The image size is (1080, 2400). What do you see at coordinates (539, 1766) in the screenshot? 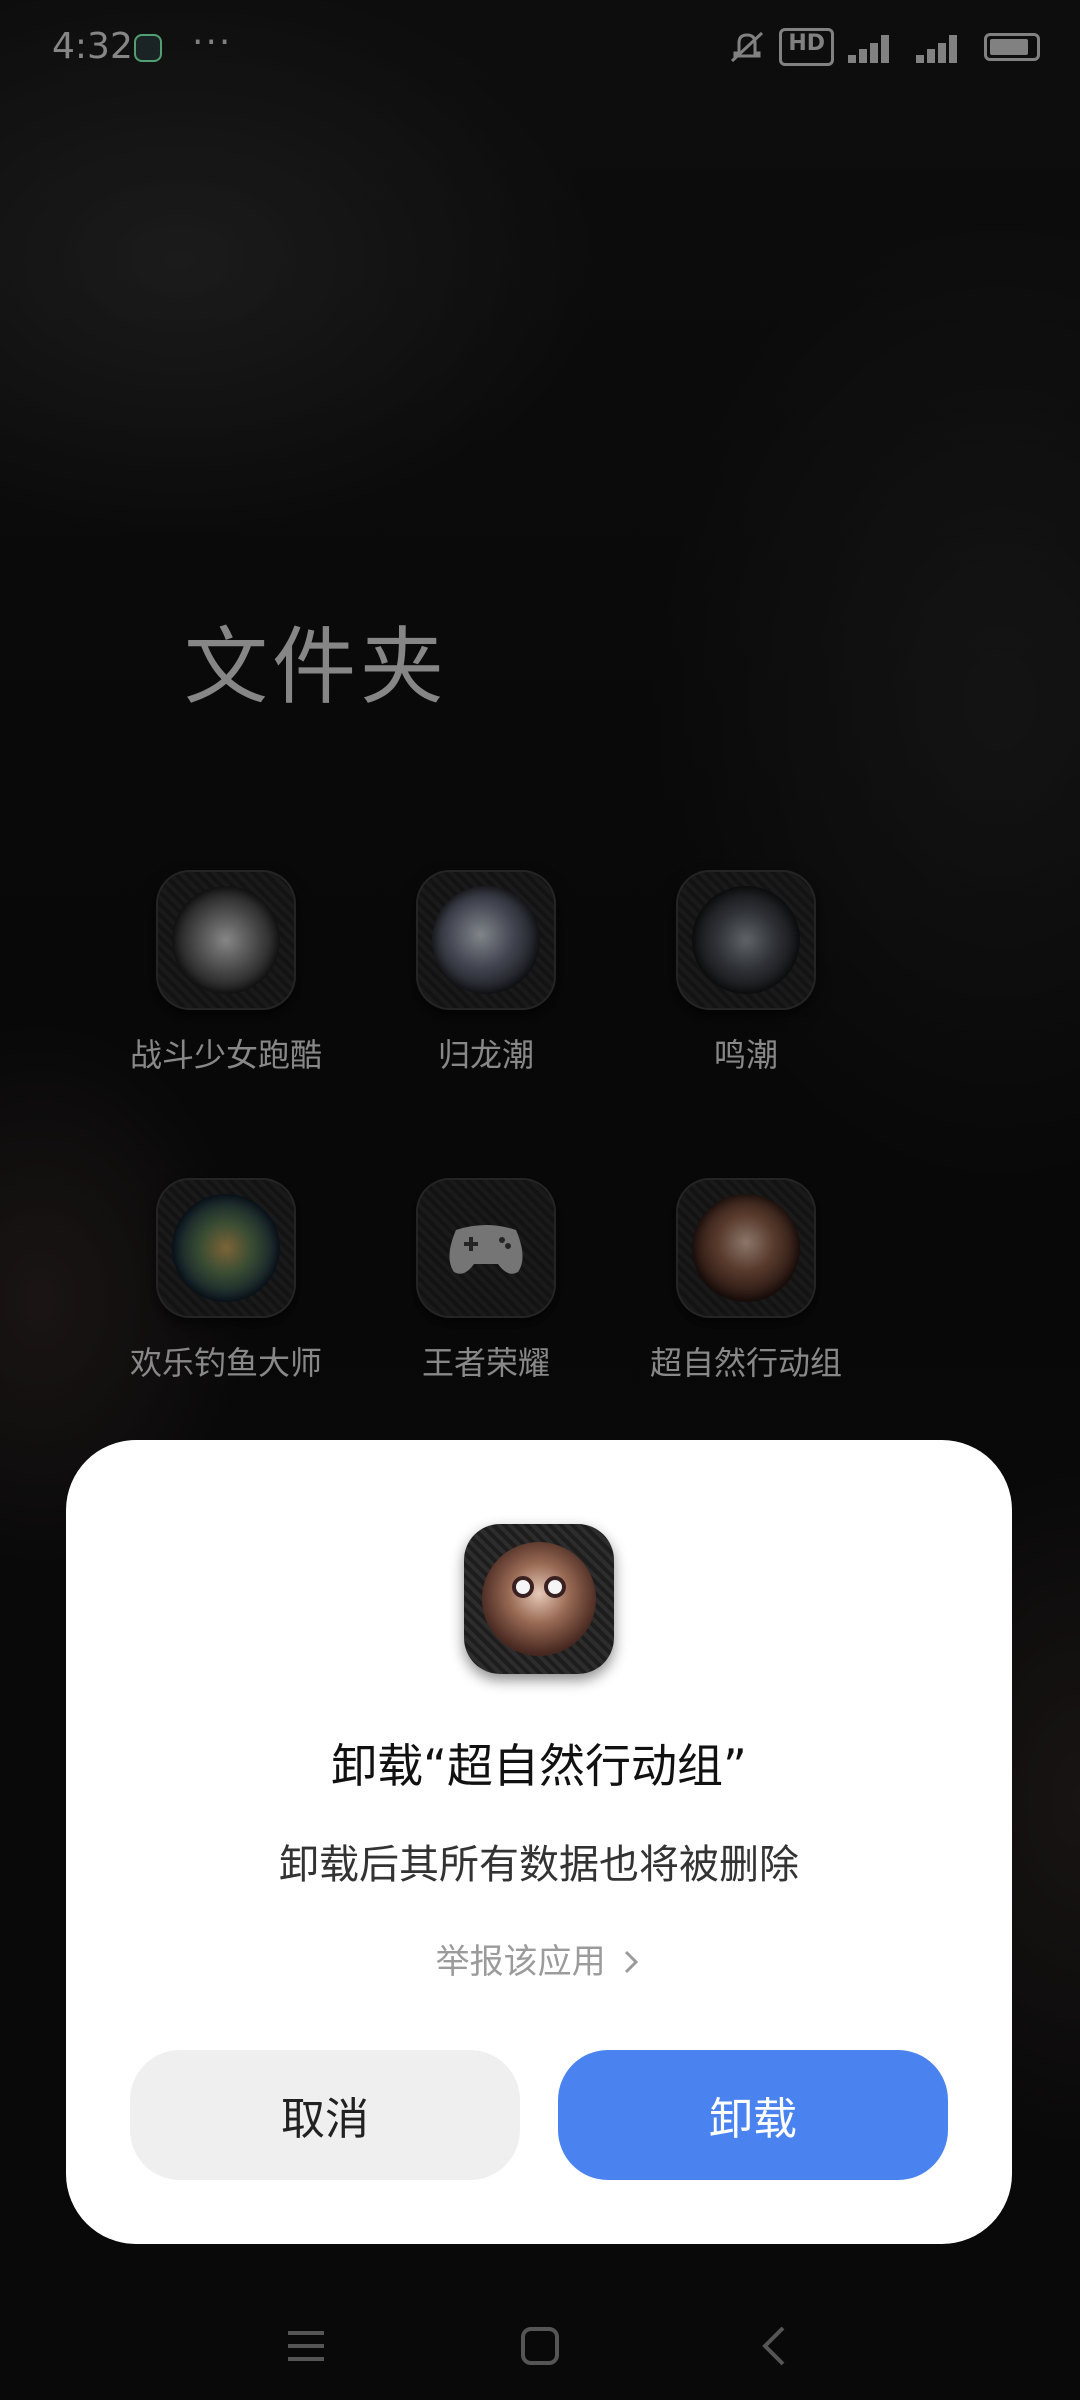
I see `dialog-title: 卸载“超自然行动组”` at bounding box center [539, 1766].